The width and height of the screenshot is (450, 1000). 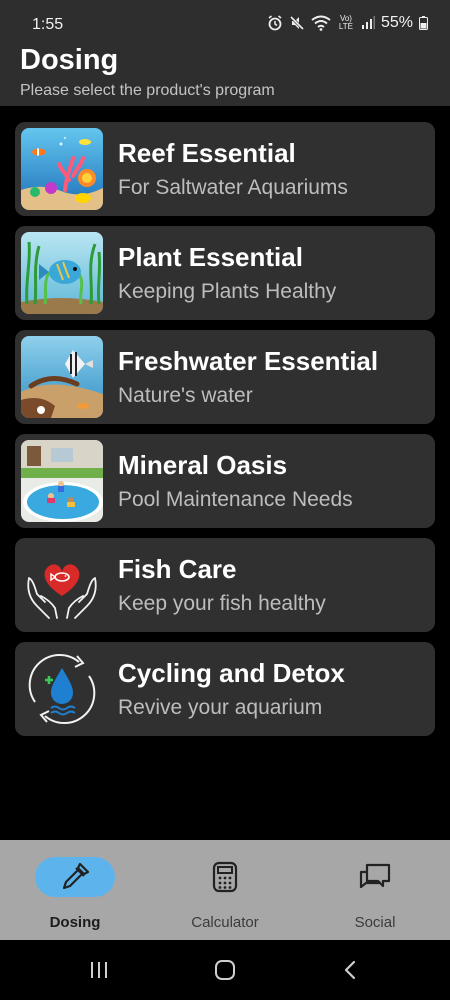 I want to click on system-navigation-bar, so click(x=225, y=970).